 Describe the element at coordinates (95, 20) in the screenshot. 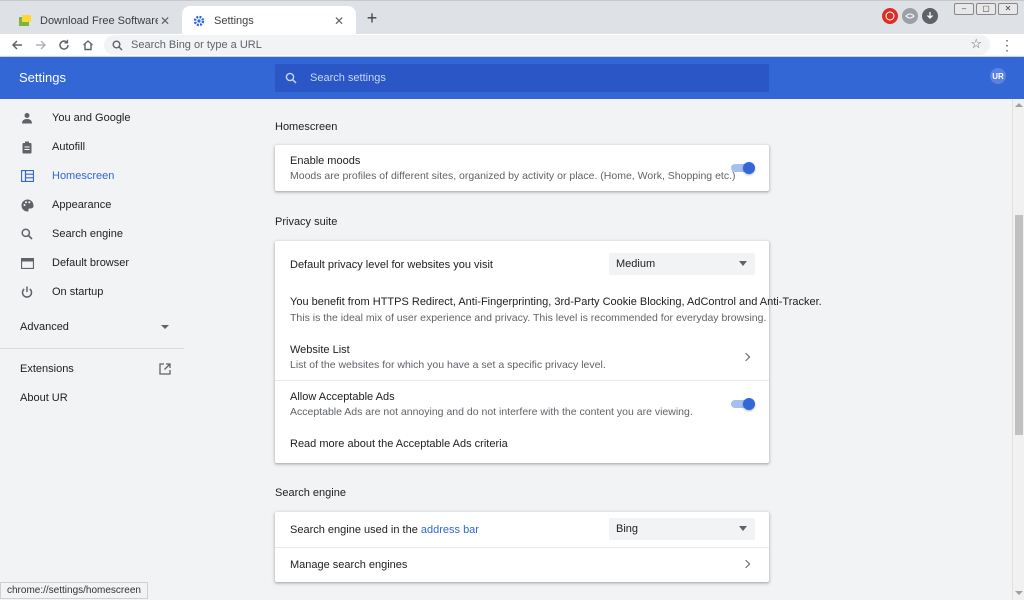

I see `tab-download-software: Download Free Software for Windows ✕` at that location.